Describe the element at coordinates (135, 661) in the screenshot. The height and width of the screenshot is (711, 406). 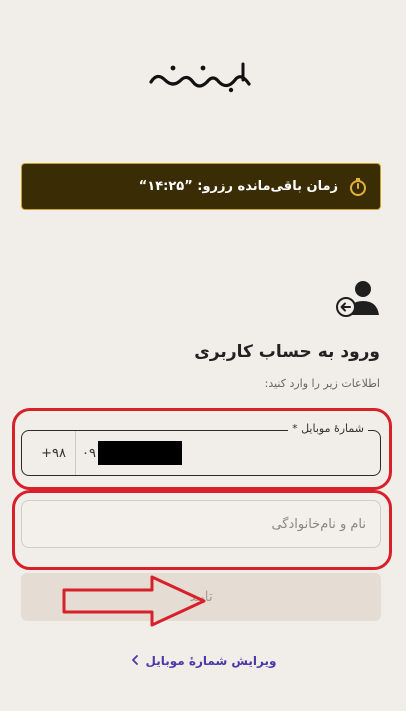
I see `chevron-left-icon` at that location.